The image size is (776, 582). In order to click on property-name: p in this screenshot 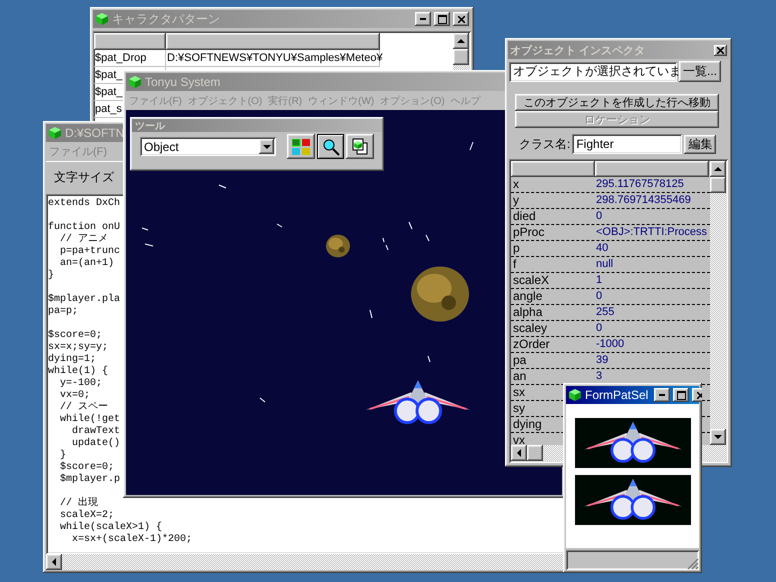, I will do `click(516, 248)`.